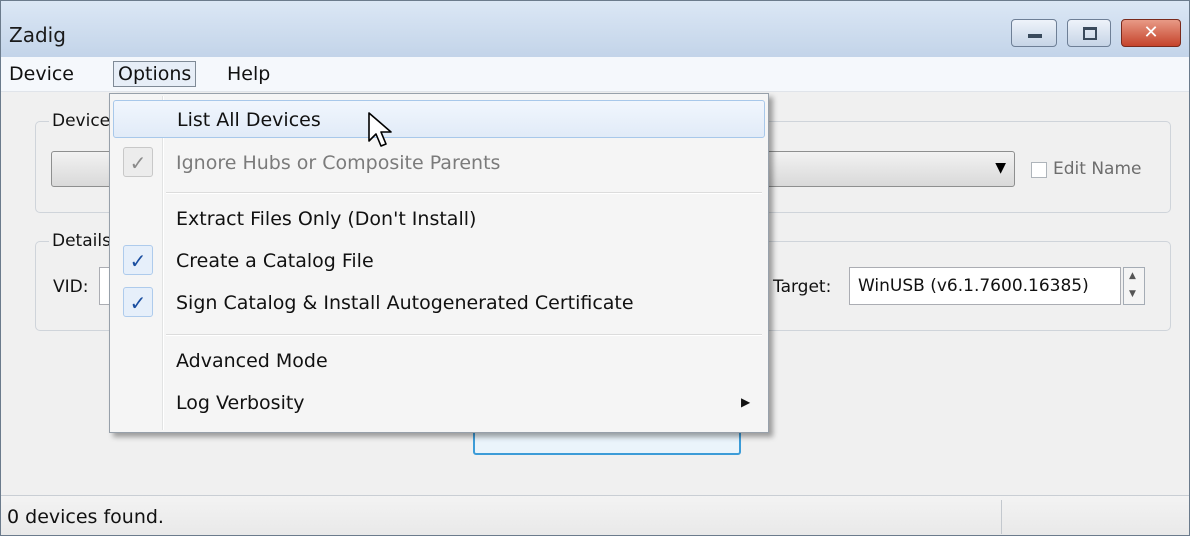 The image size is (1192, 538). What do you see at coordinates (1035, 36) in the screenshot?
I see `minimize-icon` at bounding box center [1035, 36].